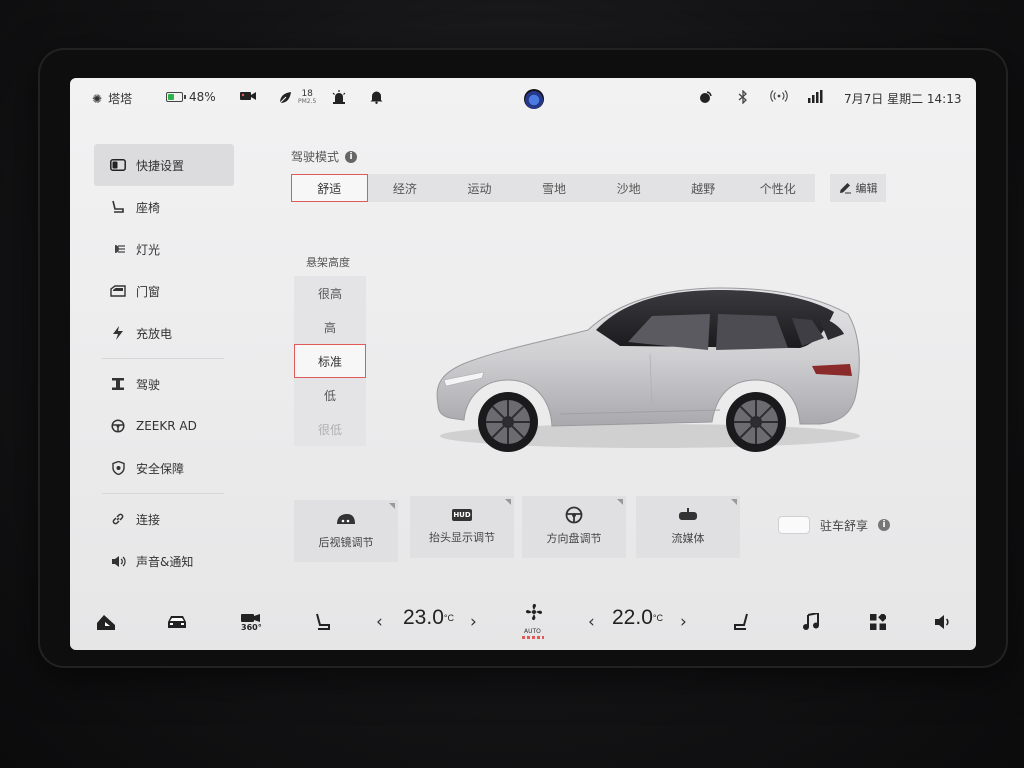  What do you see at coordinates (794, 525) in the screenshot?
I see `parking-comfort-toggle` at bounding box center [794, 525].